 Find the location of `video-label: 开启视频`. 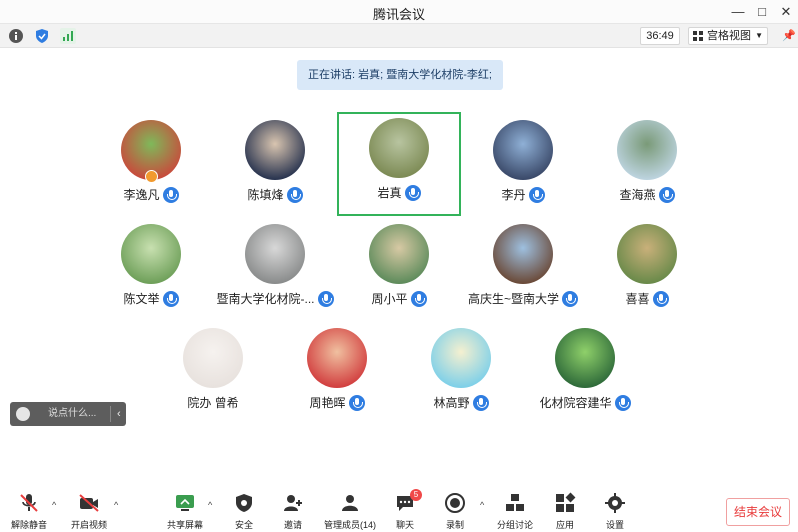

video-label: 开启视频 is located at coordinates (88, 525).